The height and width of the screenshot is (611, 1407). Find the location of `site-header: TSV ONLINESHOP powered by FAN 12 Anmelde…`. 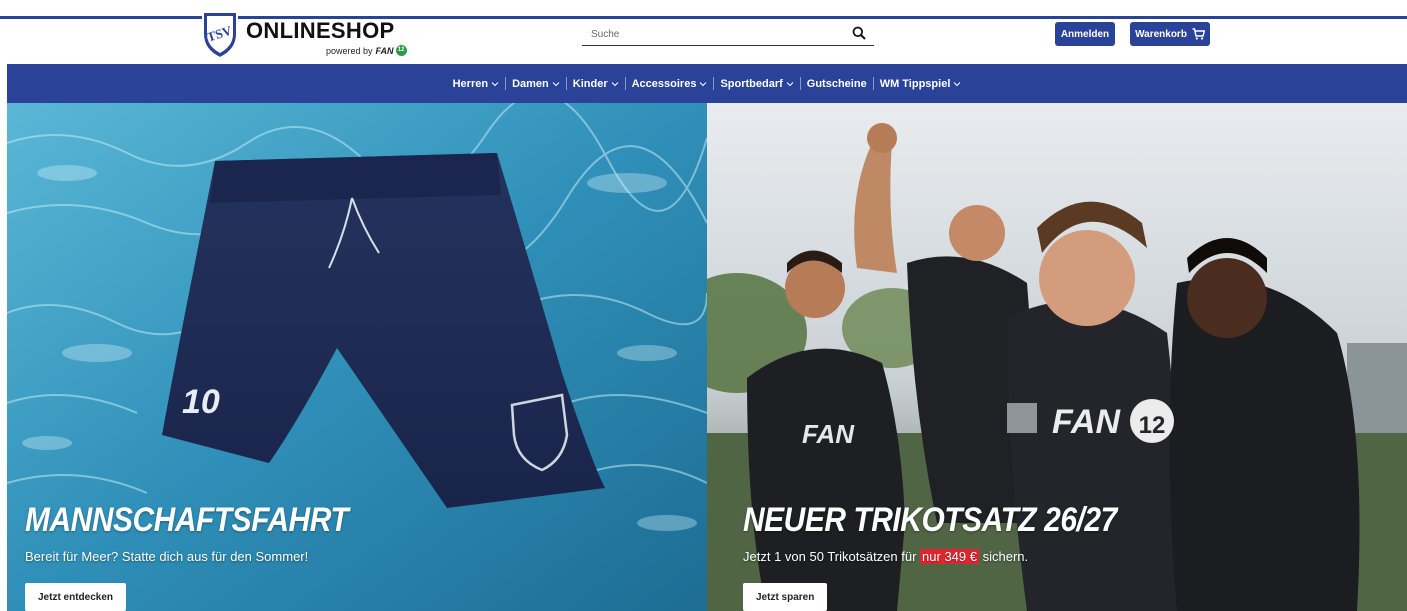

site-header: TSV ONLINESHOP powered by FAN 12 Anmelde… is located at coordinates (703, 32).